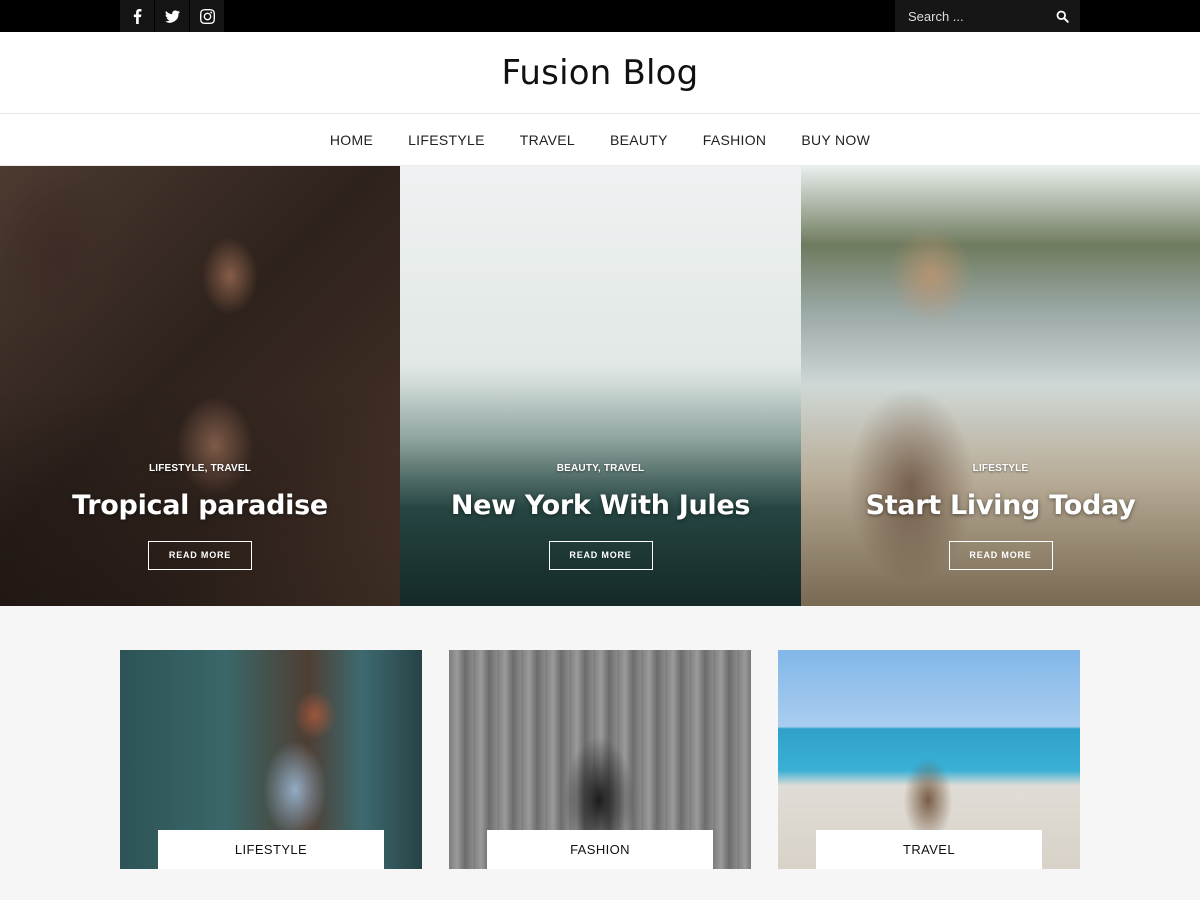 The image size is (1200, 900). I want to click on facebook-icon, so click(137, 16).